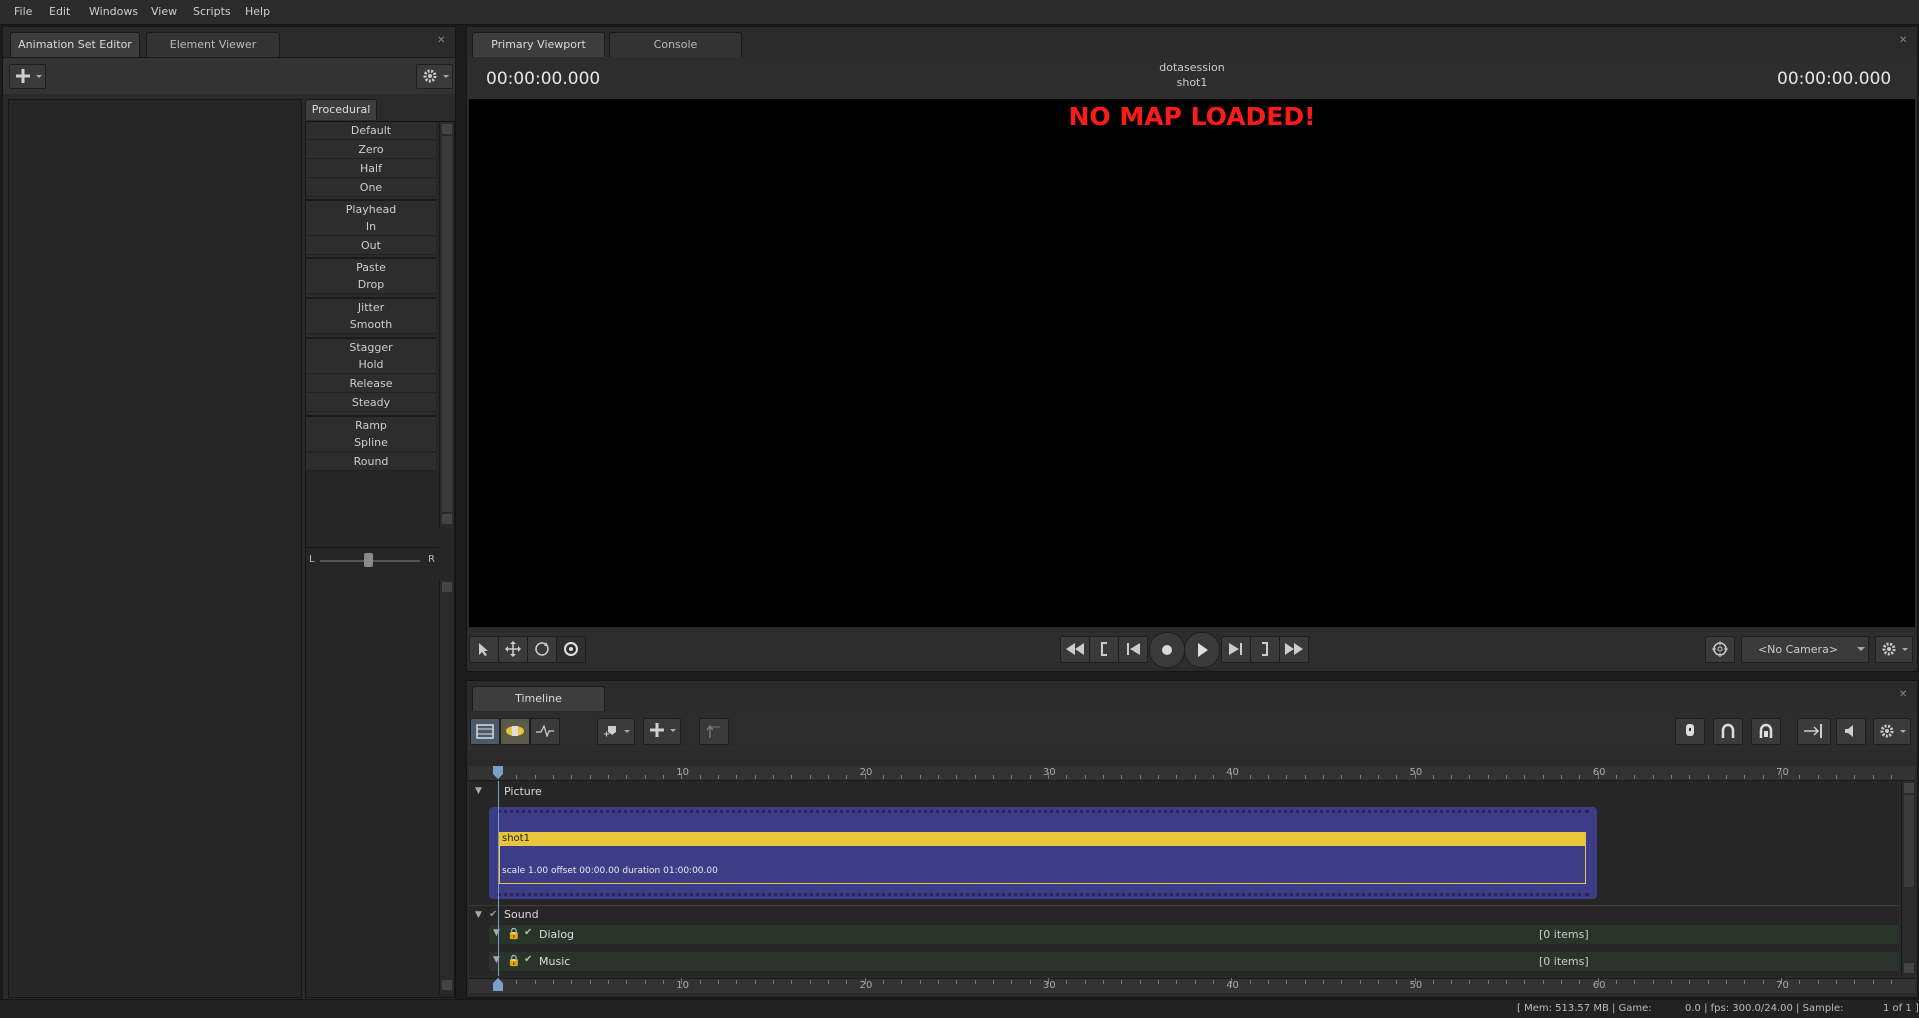  I want to click on procedural-paste-button: Paste, so click(371, 267).